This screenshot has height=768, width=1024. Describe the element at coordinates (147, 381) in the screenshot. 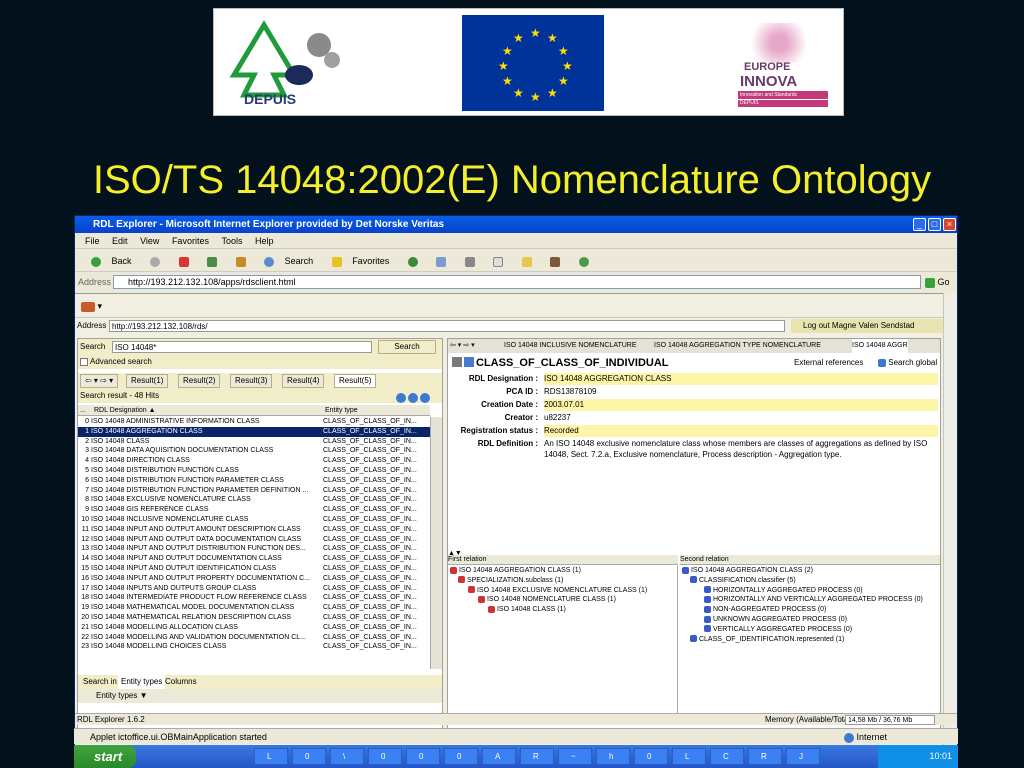

I see `tab-result-1: Result(1)` at that location.